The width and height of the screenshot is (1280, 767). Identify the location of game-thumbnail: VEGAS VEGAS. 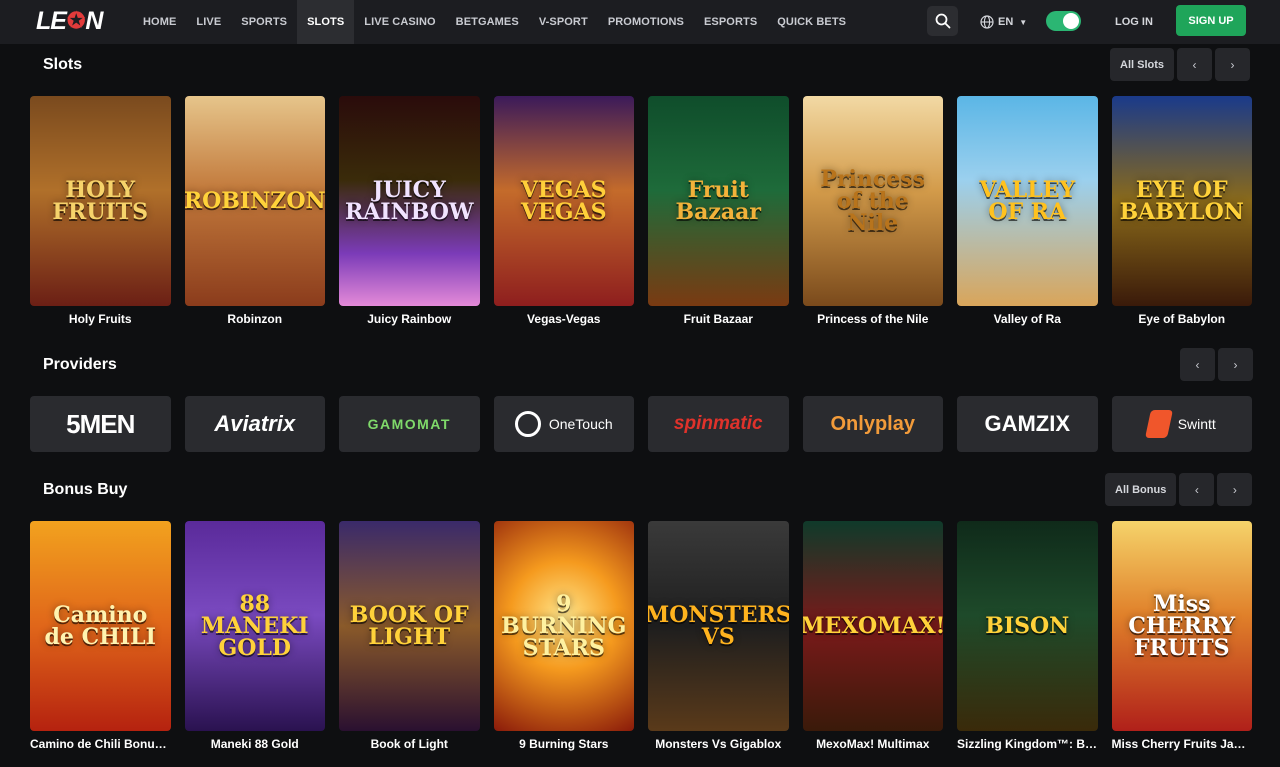
(563, 201).